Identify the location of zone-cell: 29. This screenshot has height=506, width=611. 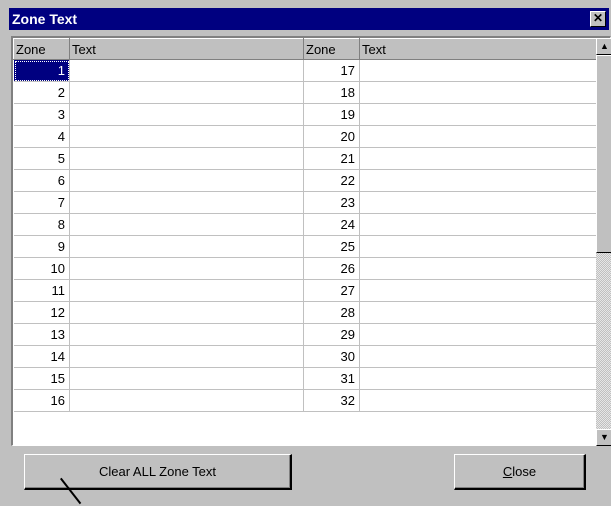
(331, 334).